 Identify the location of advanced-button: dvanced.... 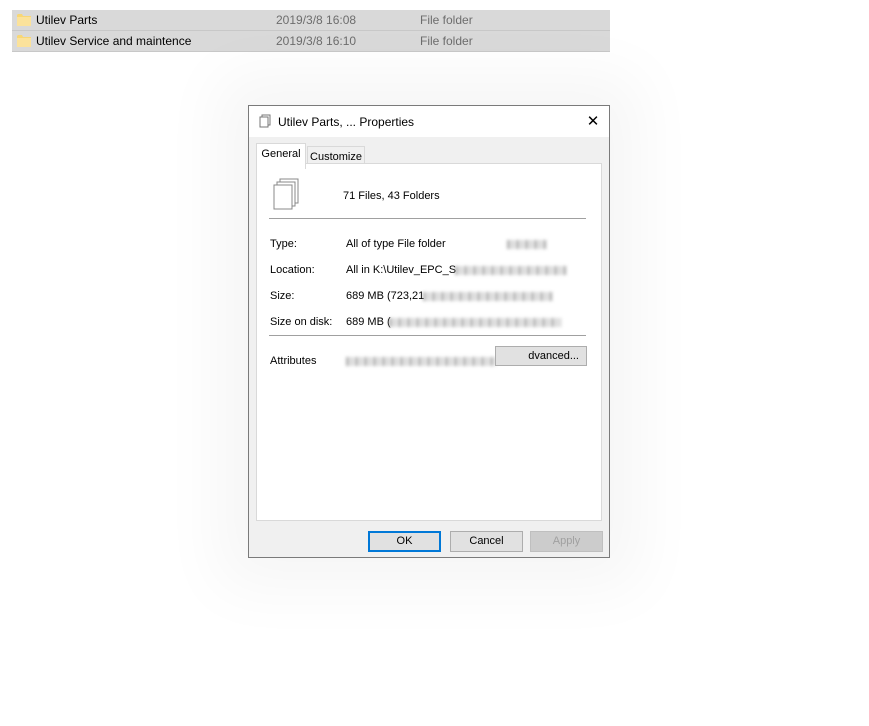
(541, 356).